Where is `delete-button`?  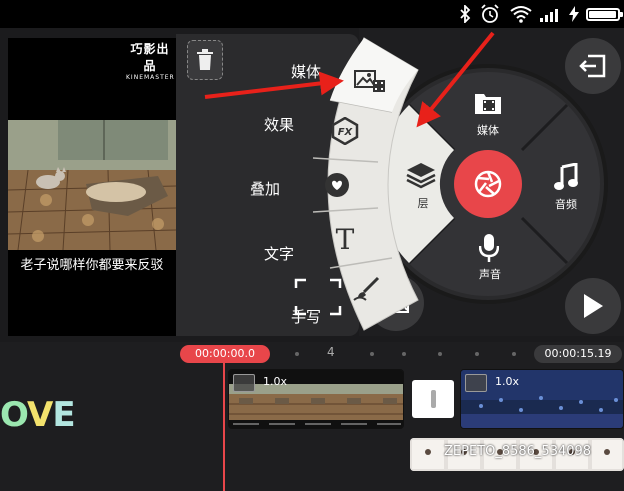
delete-button is located at coordinates (205, 60).